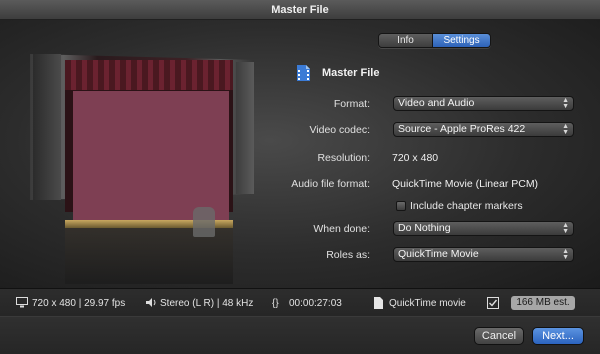 This screenshot has height=354, width=600. I want to click on video-codec-value: Source - Apple ProRes 422, so click(462, 129).